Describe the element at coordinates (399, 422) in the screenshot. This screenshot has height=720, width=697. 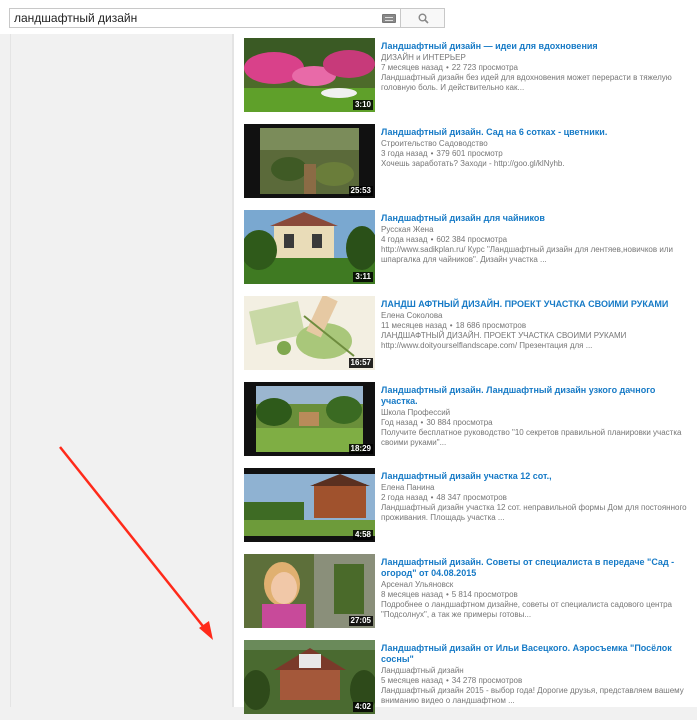
I see `video-age: Год назад` at that location.